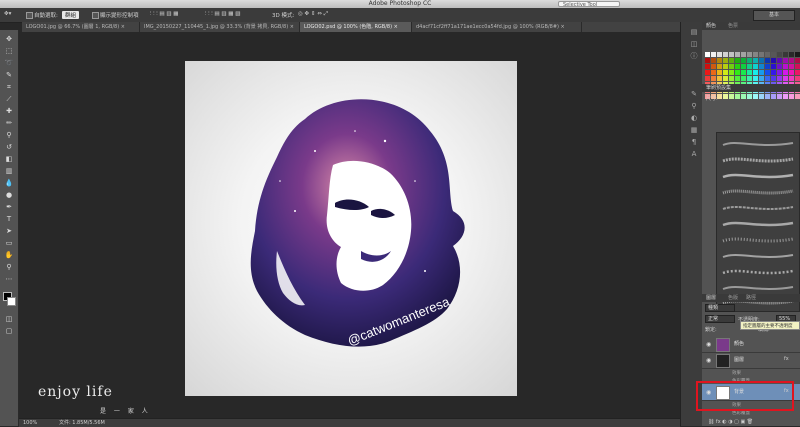  I want to click on brush-tool-icon: ✏, so click(9, 123).